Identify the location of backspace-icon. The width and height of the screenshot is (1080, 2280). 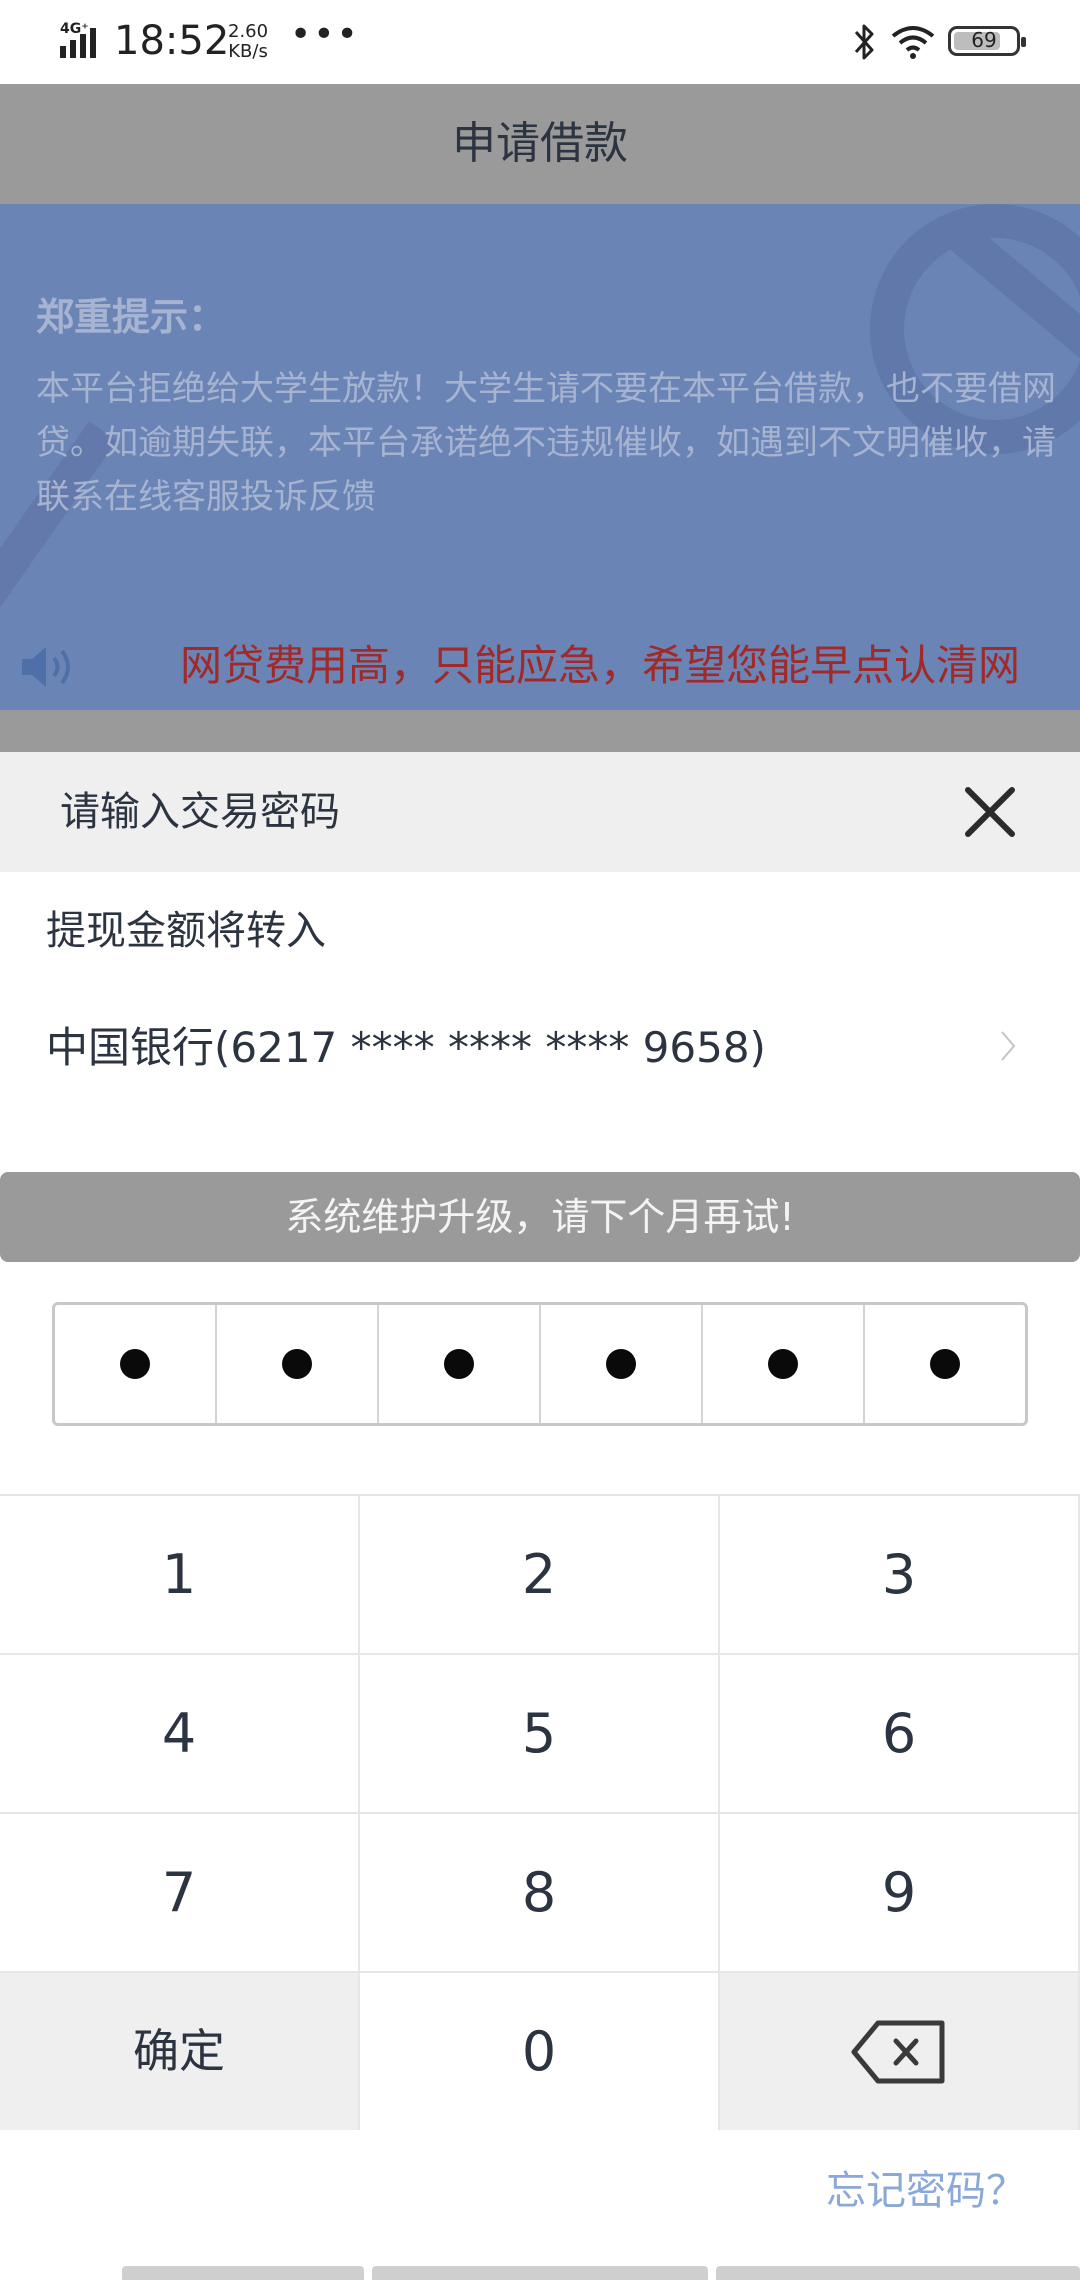
(898, 2052).